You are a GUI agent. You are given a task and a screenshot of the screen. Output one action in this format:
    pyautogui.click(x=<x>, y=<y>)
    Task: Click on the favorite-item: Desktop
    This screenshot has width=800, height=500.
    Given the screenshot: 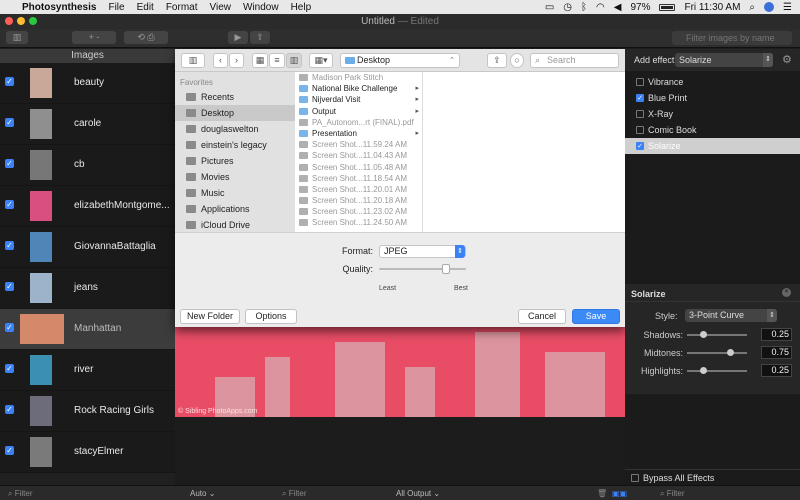 What is the action you would take?
    pyautogui.click(x=235, y=113)
    